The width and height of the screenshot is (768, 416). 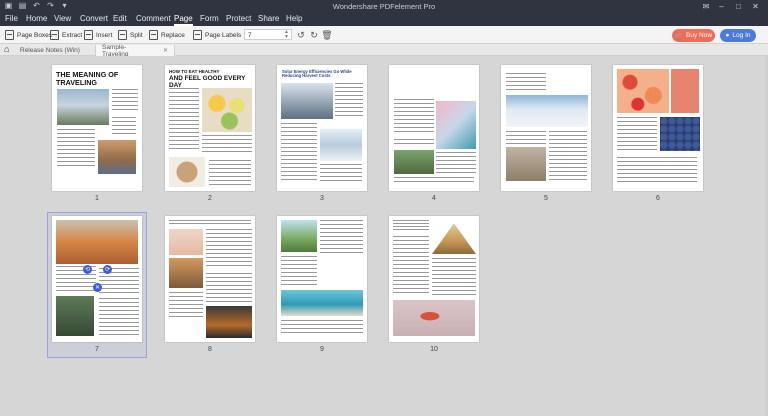 I want to click on menu-share: Share, so click(x=268, y=18).